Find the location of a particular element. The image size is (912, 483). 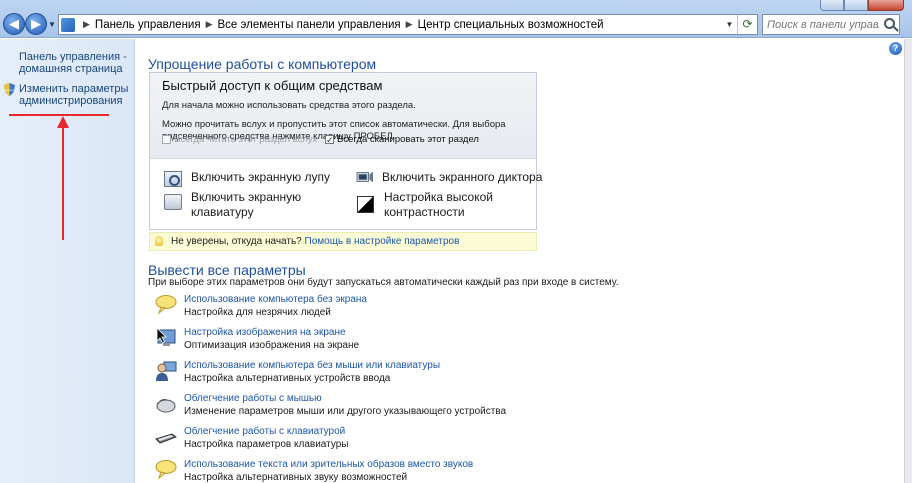

arrow-right-icon: ▶ is located at coordinates (36, 23).